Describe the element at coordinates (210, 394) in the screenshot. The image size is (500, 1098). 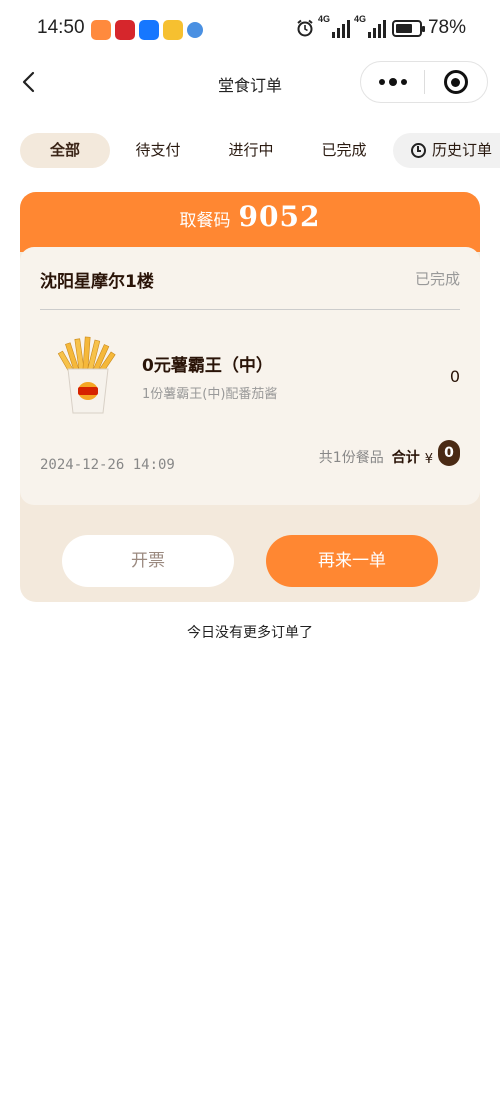
I see `item-description: 1份薯霸王(中)配番茄酱` at that location.